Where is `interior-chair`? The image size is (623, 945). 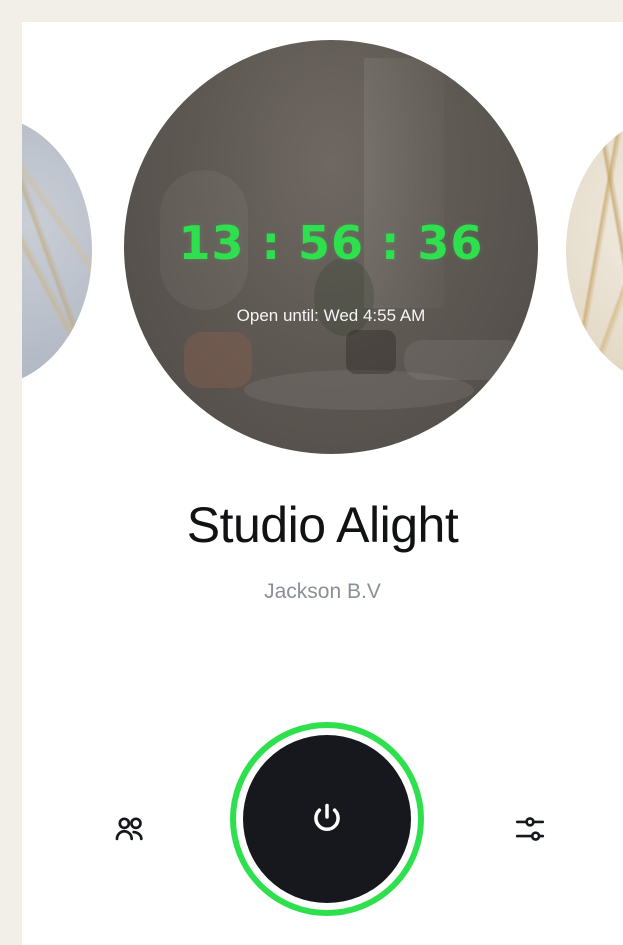 interior-chair is located at coordinates (218, 360).